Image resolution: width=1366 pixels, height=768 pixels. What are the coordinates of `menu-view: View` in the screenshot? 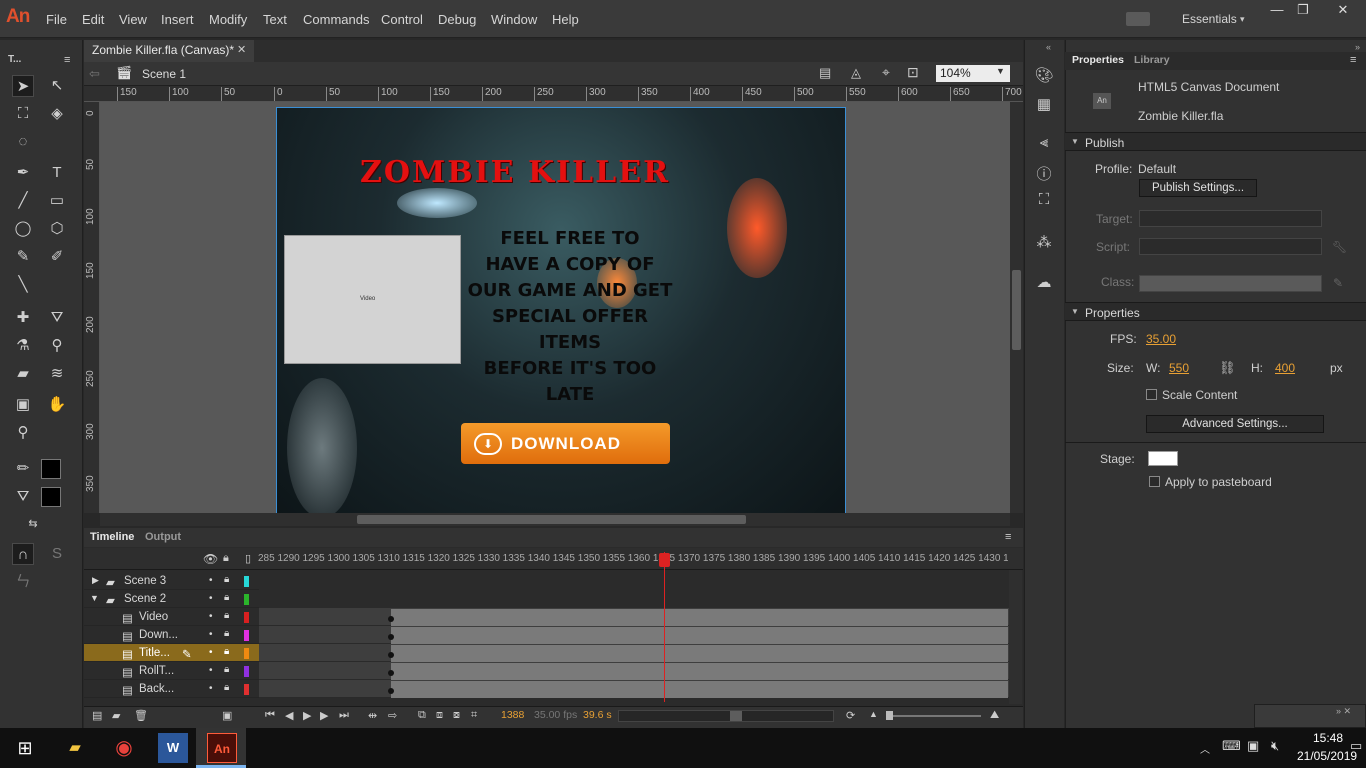 It's located at (133, 19).